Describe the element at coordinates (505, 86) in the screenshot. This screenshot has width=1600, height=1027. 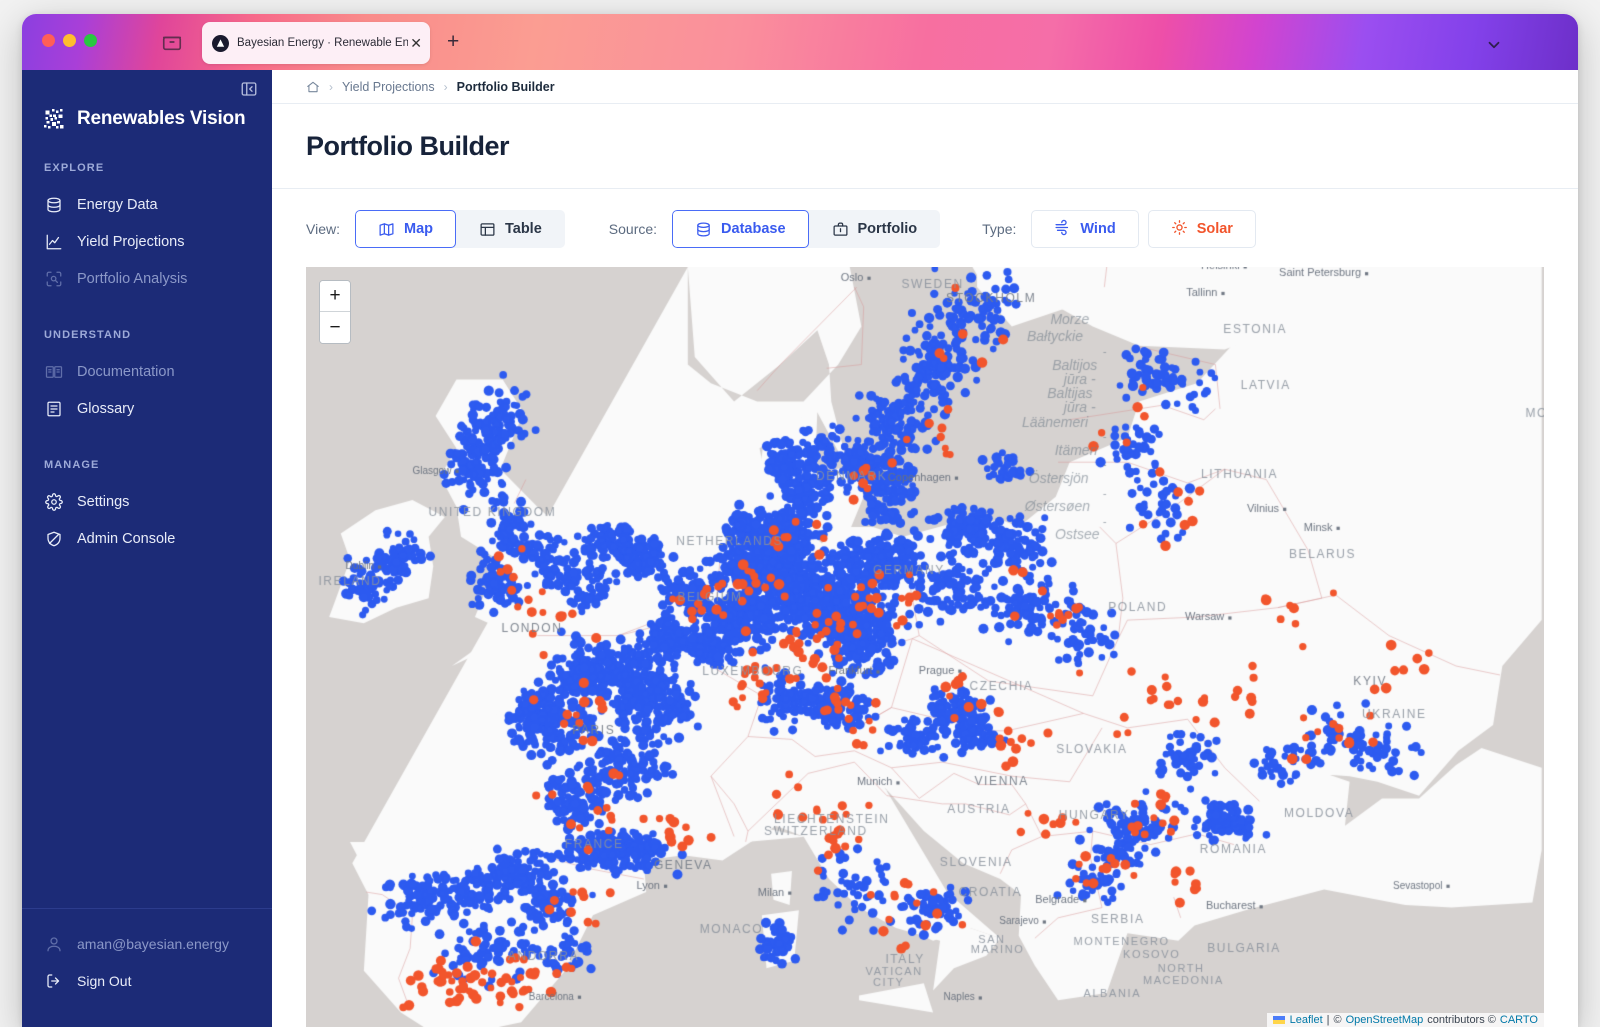
I see `breadcrumb-current: Portfolio Builder` at that location.